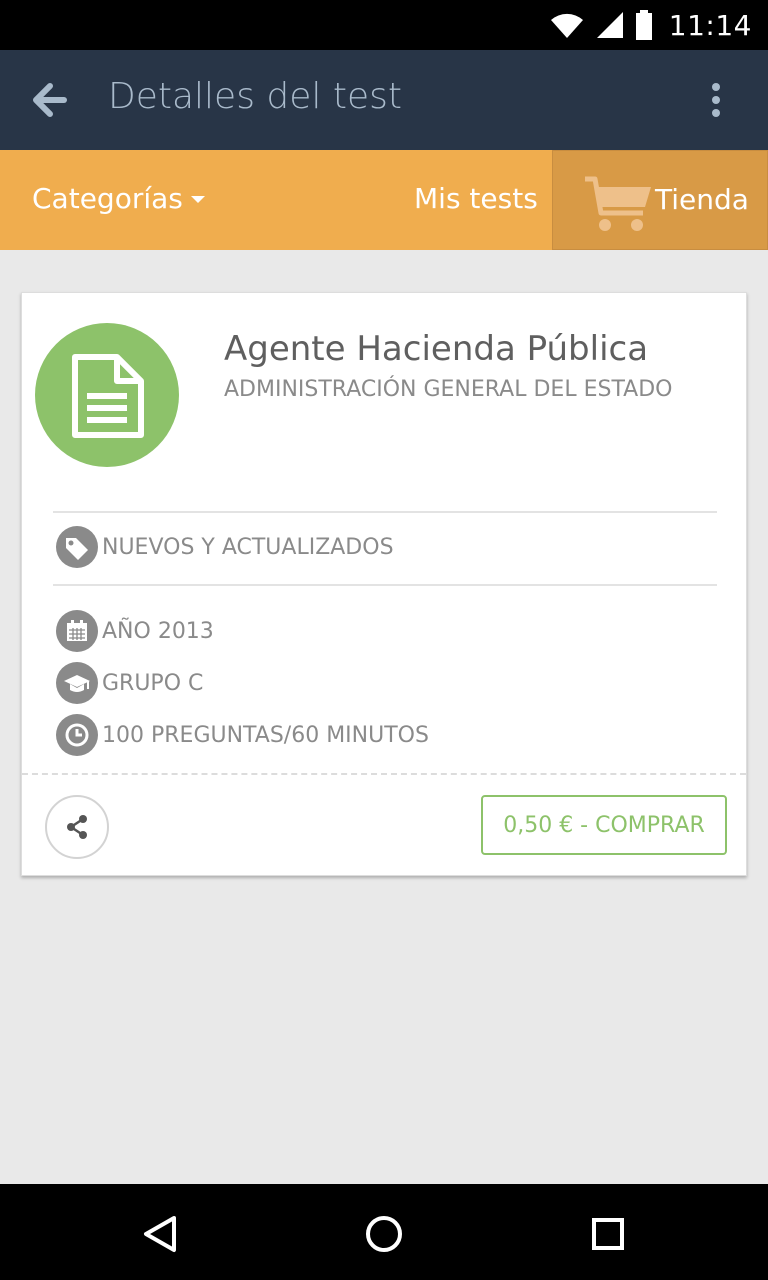 The height and width of the screenshot is (1280, 768). I want to click on tab-categories-label: Categorías, so click(107, 198).